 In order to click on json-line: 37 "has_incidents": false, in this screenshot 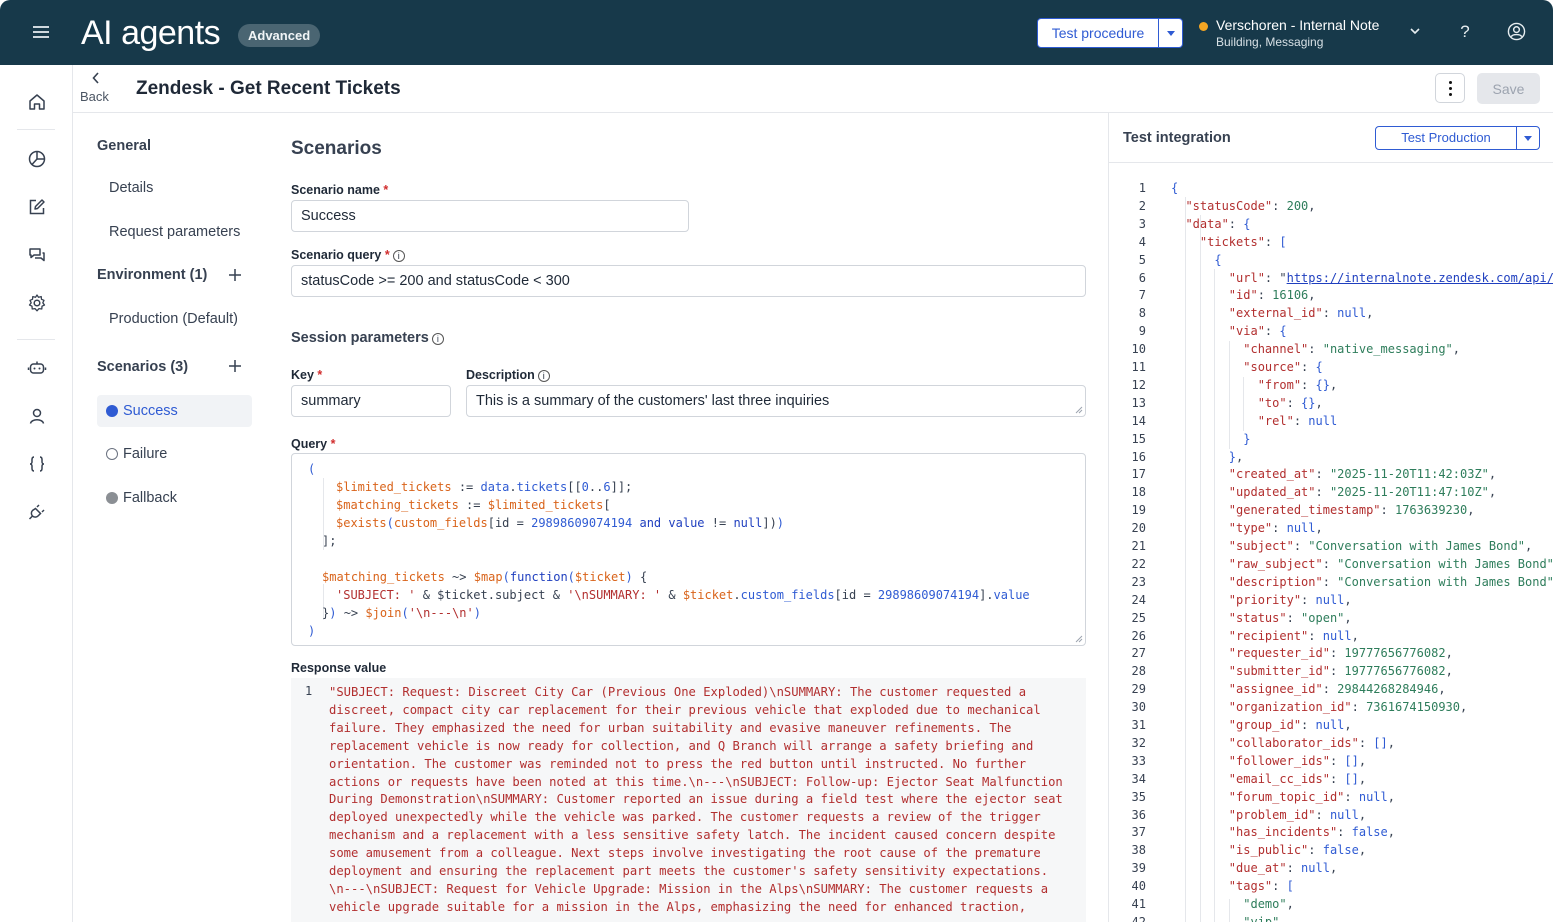, I will do `click(1331, 832)`.